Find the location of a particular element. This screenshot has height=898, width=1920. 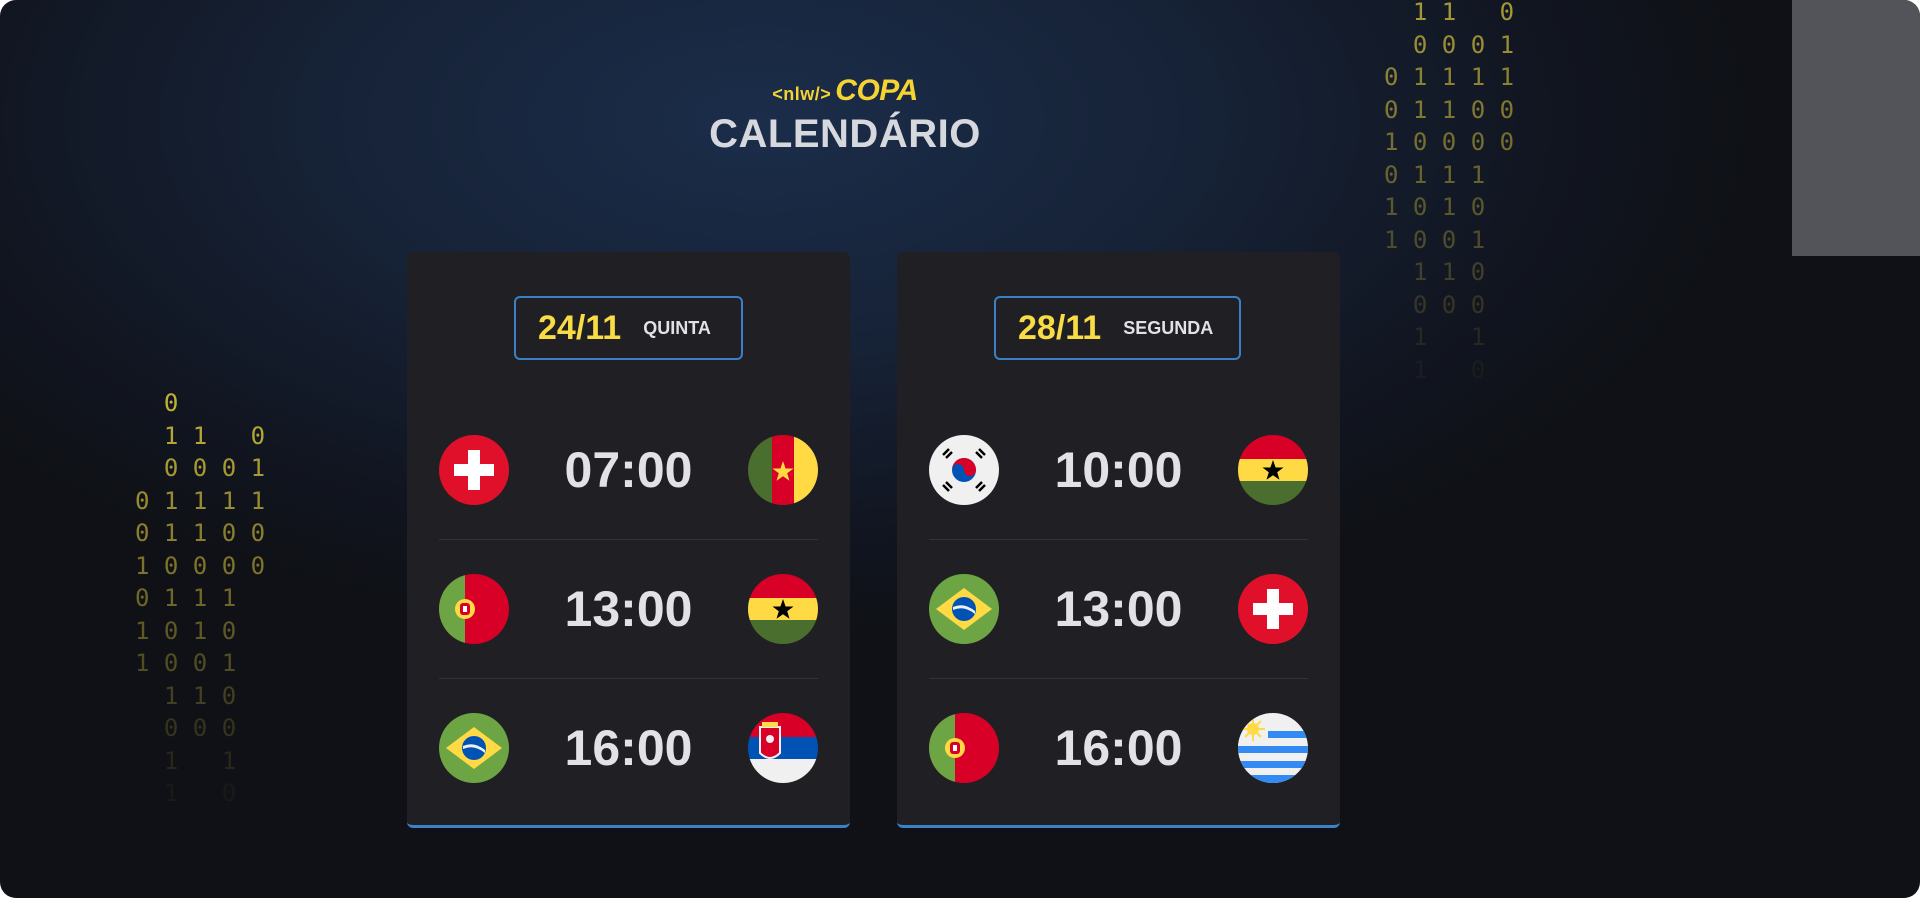

match-row: 07:00 is located at coordinates (628, 470).